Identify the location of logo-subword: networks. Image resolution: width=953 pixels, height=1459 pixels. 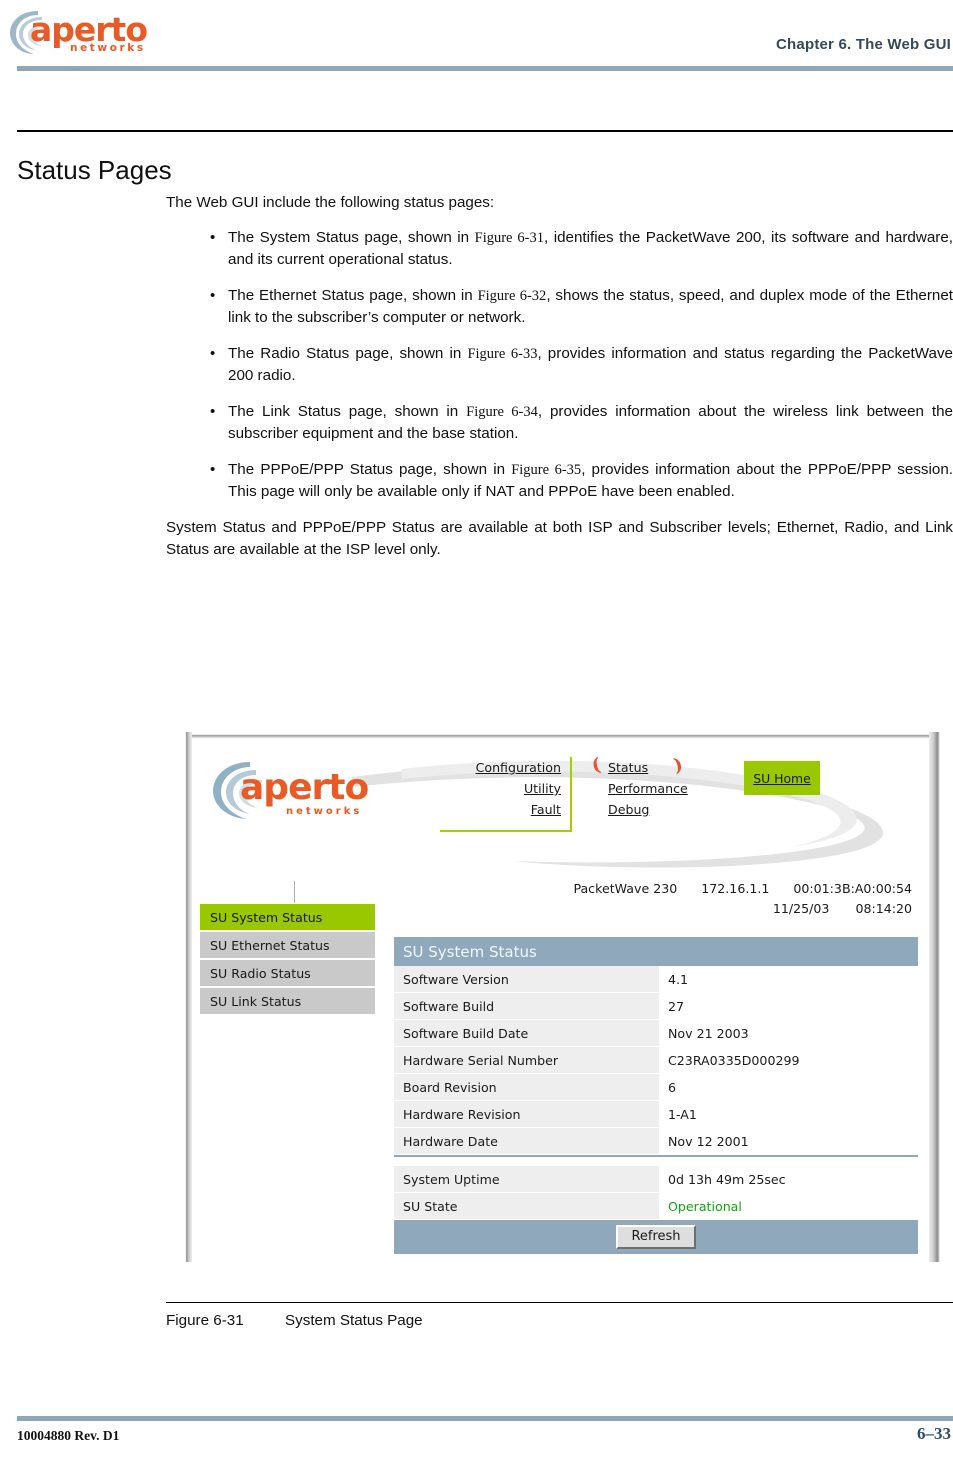
(108, 48).